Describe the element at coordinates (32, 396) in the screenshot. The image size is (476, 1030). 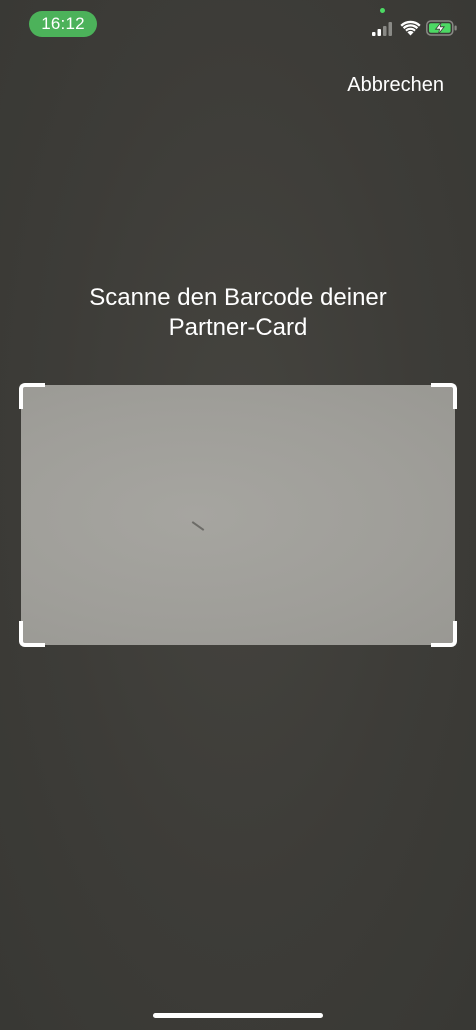
I see `viewfinder-corner-top-left` at that location.